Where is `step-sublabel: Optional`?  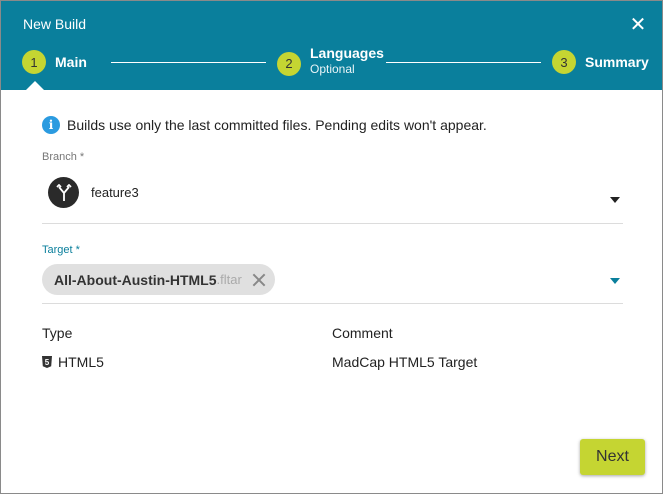 step-sublabel: Optional is located at coordinates (332, 69).